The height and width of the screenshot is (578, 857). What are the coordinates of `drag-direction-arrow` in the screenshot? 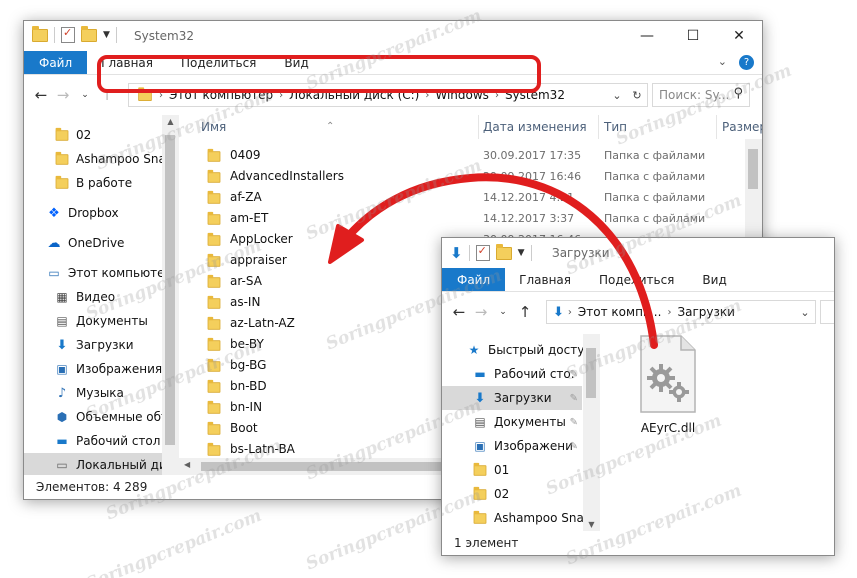 It's located at (493, 261).